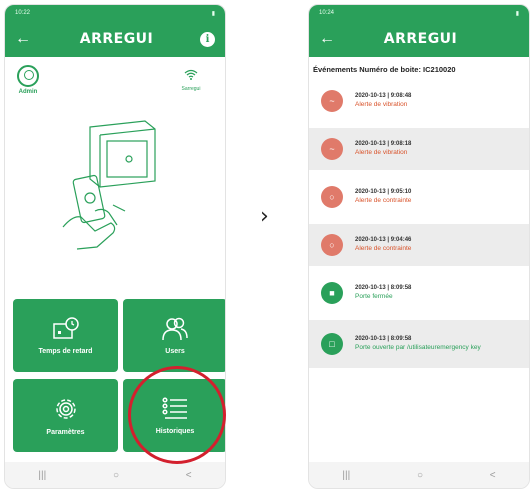  Describe the element at coordinates (383, 240) in the screenshot. I see `event-date: 2020-10-13 | 9:04:46` at that location.